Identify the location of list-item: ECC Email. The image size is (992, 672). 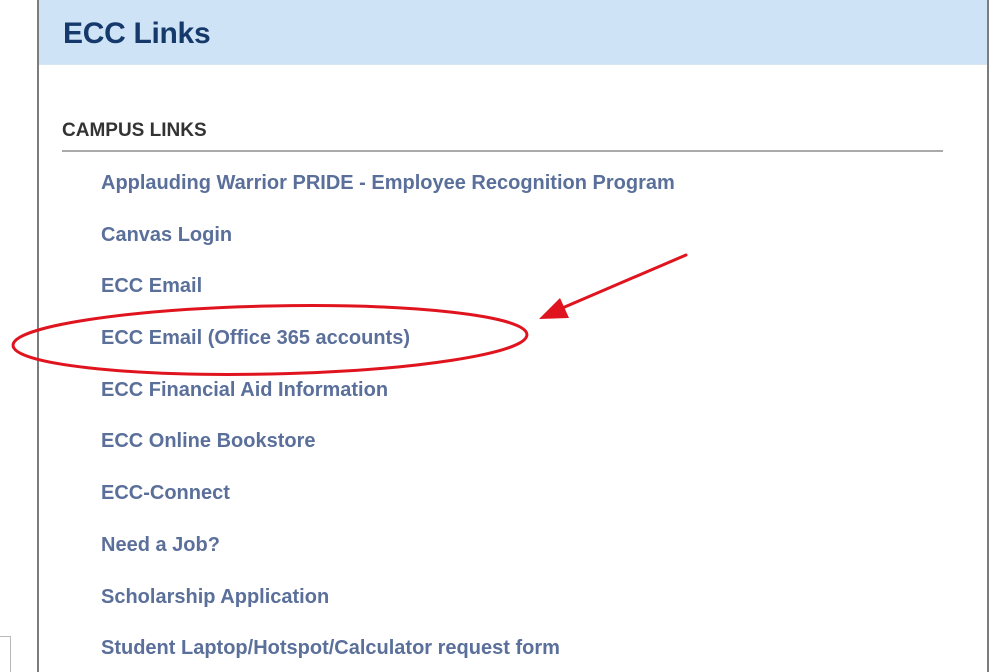
(388, 294).